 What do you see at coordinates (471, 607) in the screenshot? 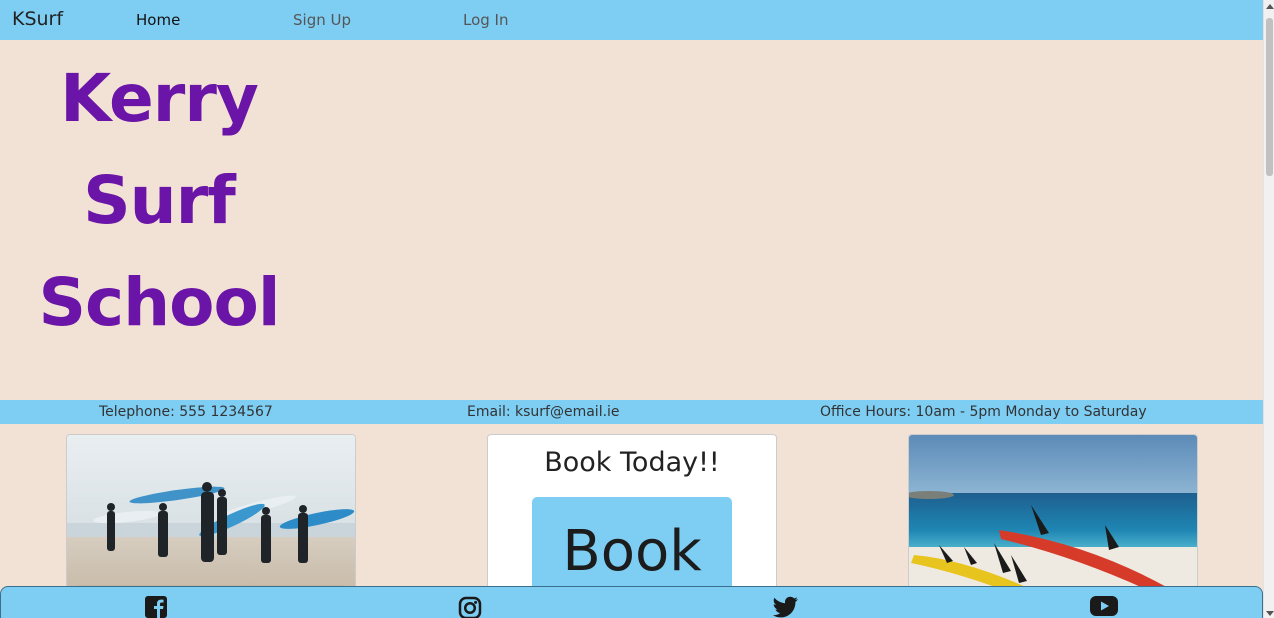
I see `instagram-icon` at bounding box center [471, 607].